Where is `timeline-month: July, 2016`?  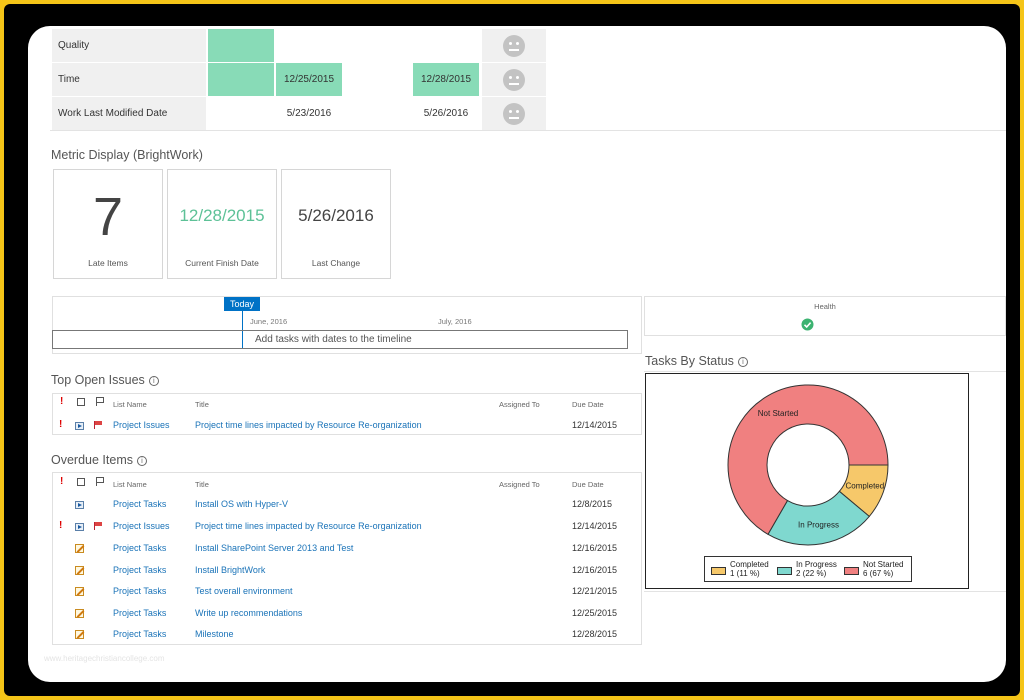
timeline-month: July, 2016 is located at coordinates (455, 321).